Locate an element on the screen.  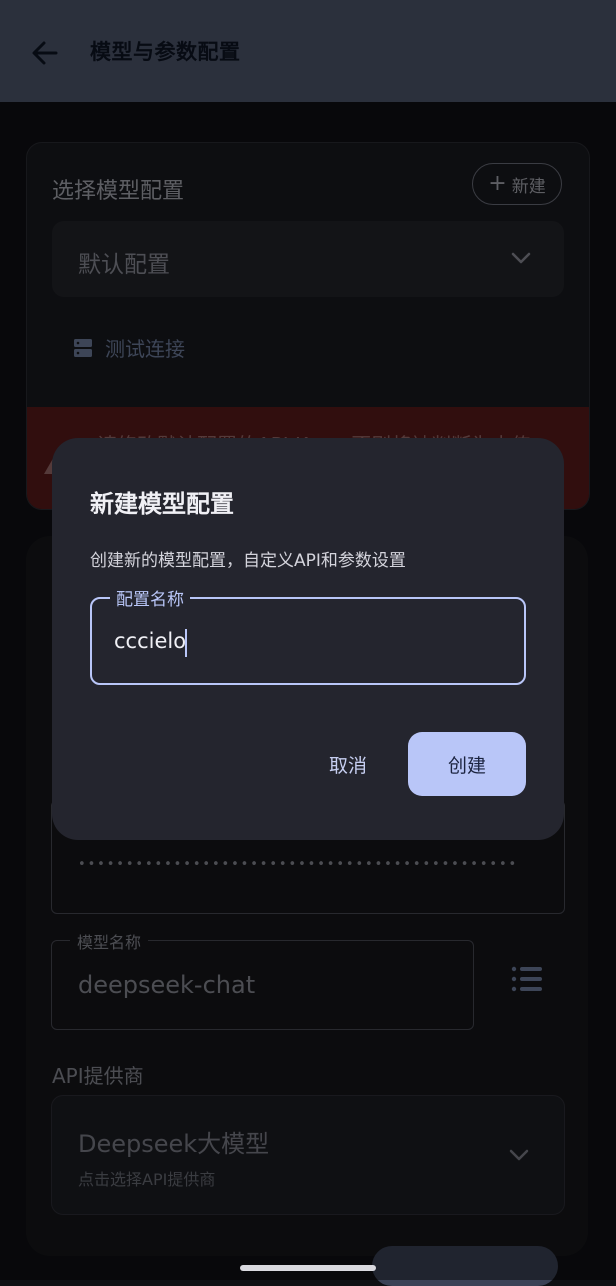
config-name-input is located at coordinates (304, 641).